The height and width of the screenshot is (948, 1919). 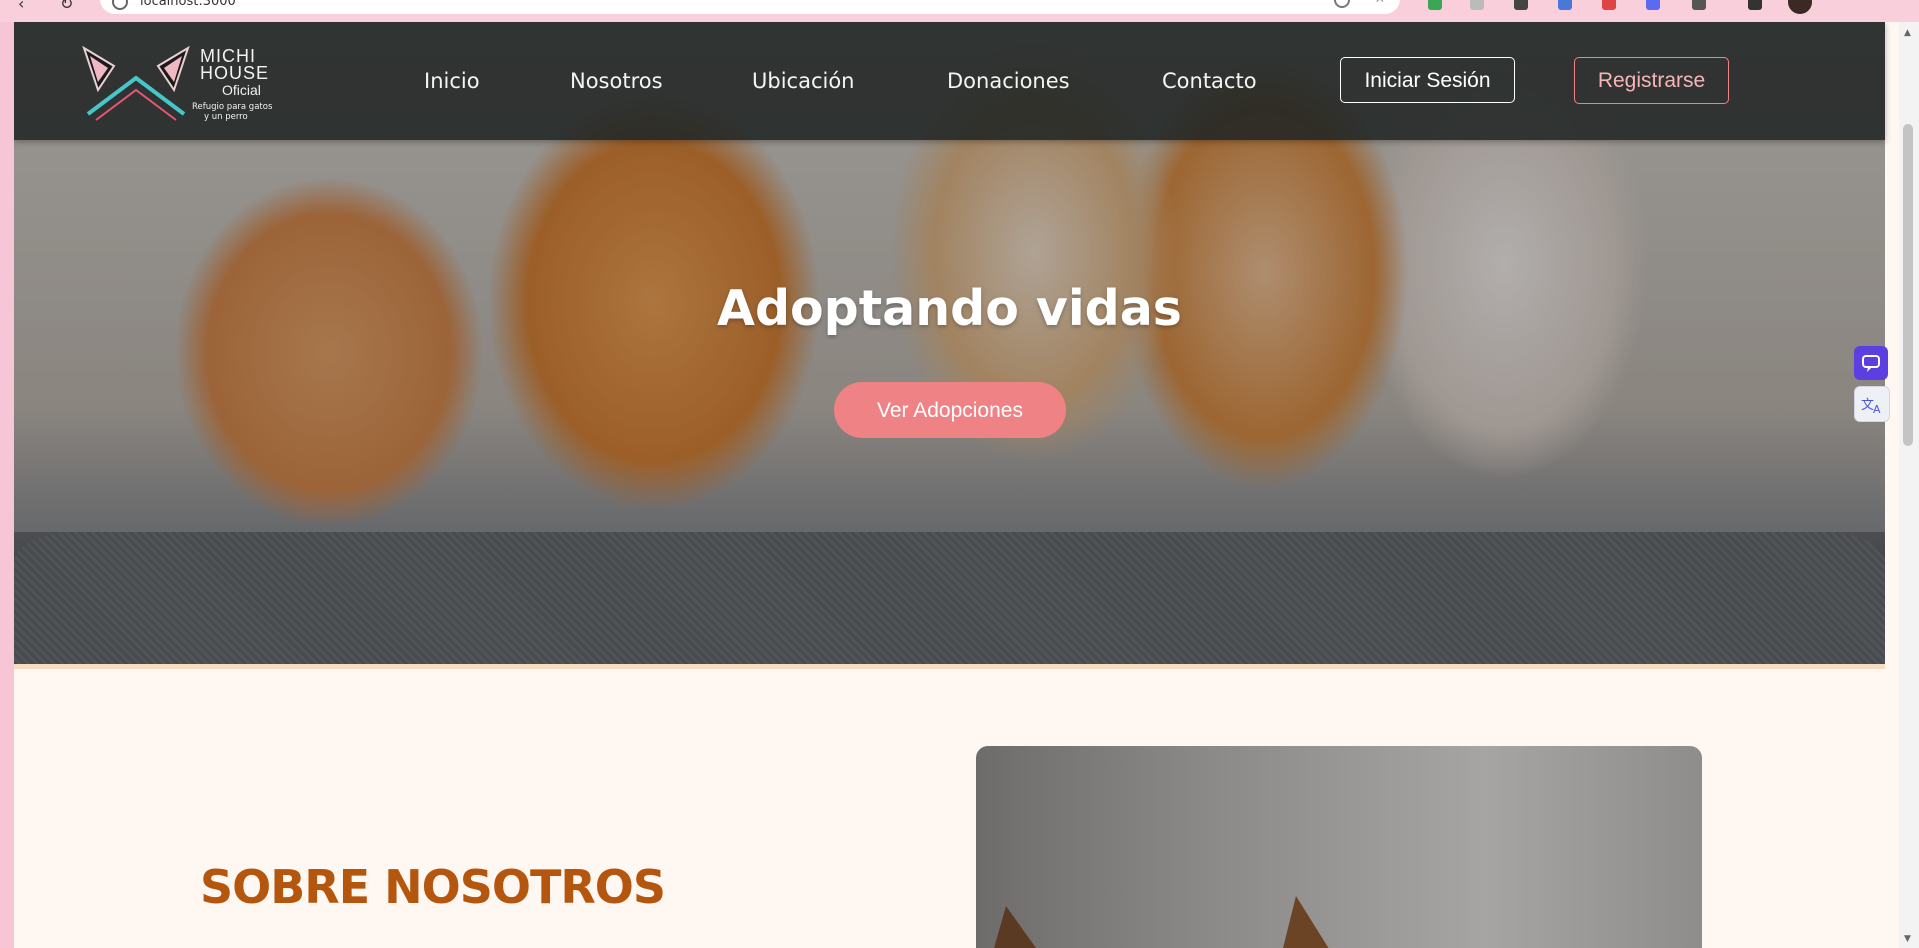 I want to click on about-photo, so click(x=1339, y=847).